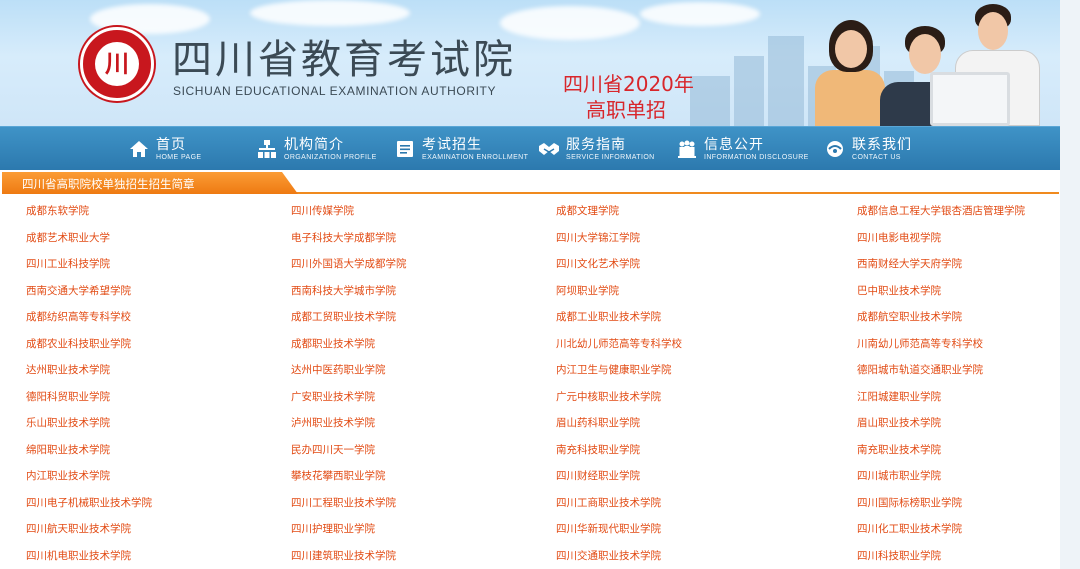 This screenshot has width=1080, height=569. Describe the element at coordinates (57, 211) in the screenshot. I see `school-link: 成都东软学院` at that location.